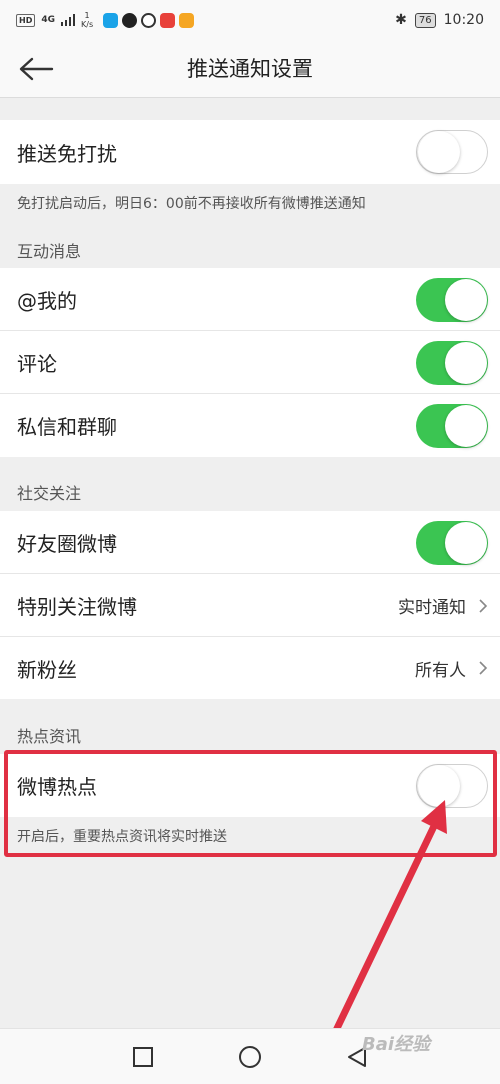 The height and width of the screenshot is (1084, 500). What do you see at coordinates (396, 1044) in the screenshot?
I see `watermark: Bai经验` at bounding box center [396, 1044].